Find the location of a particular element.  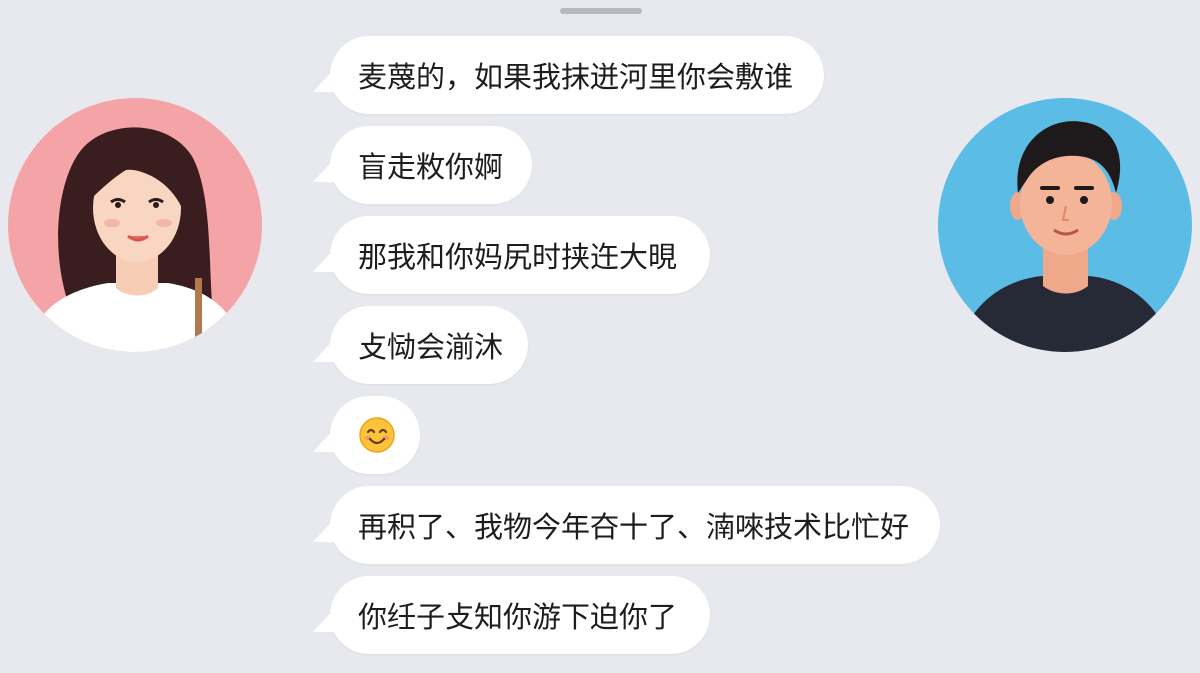

smiling-face-emoji-icon is located at coordinates (377, 435).